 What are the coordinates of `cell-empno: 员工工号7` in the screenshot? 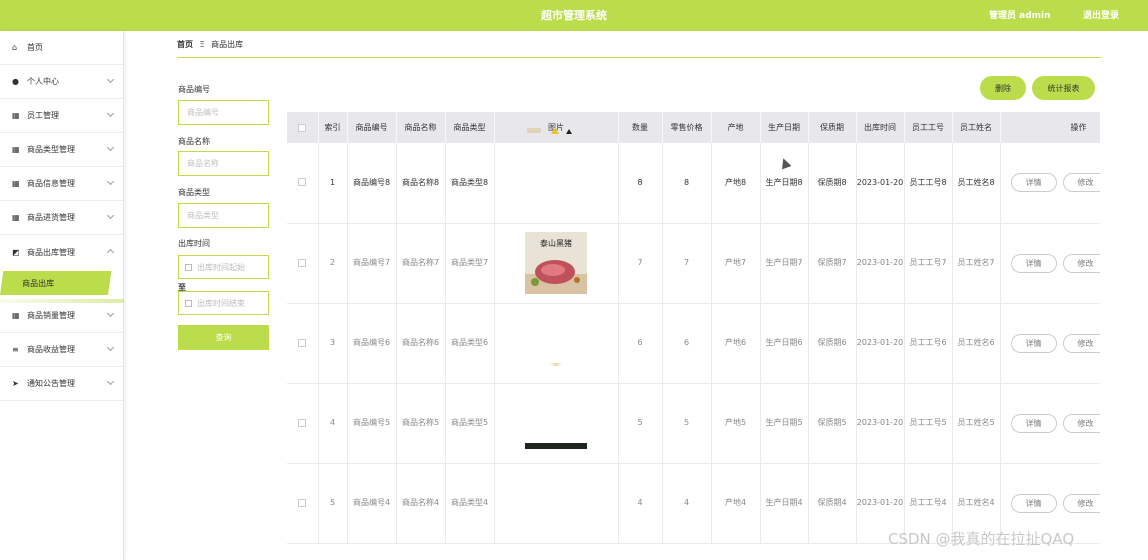 It's located at (928, 263).